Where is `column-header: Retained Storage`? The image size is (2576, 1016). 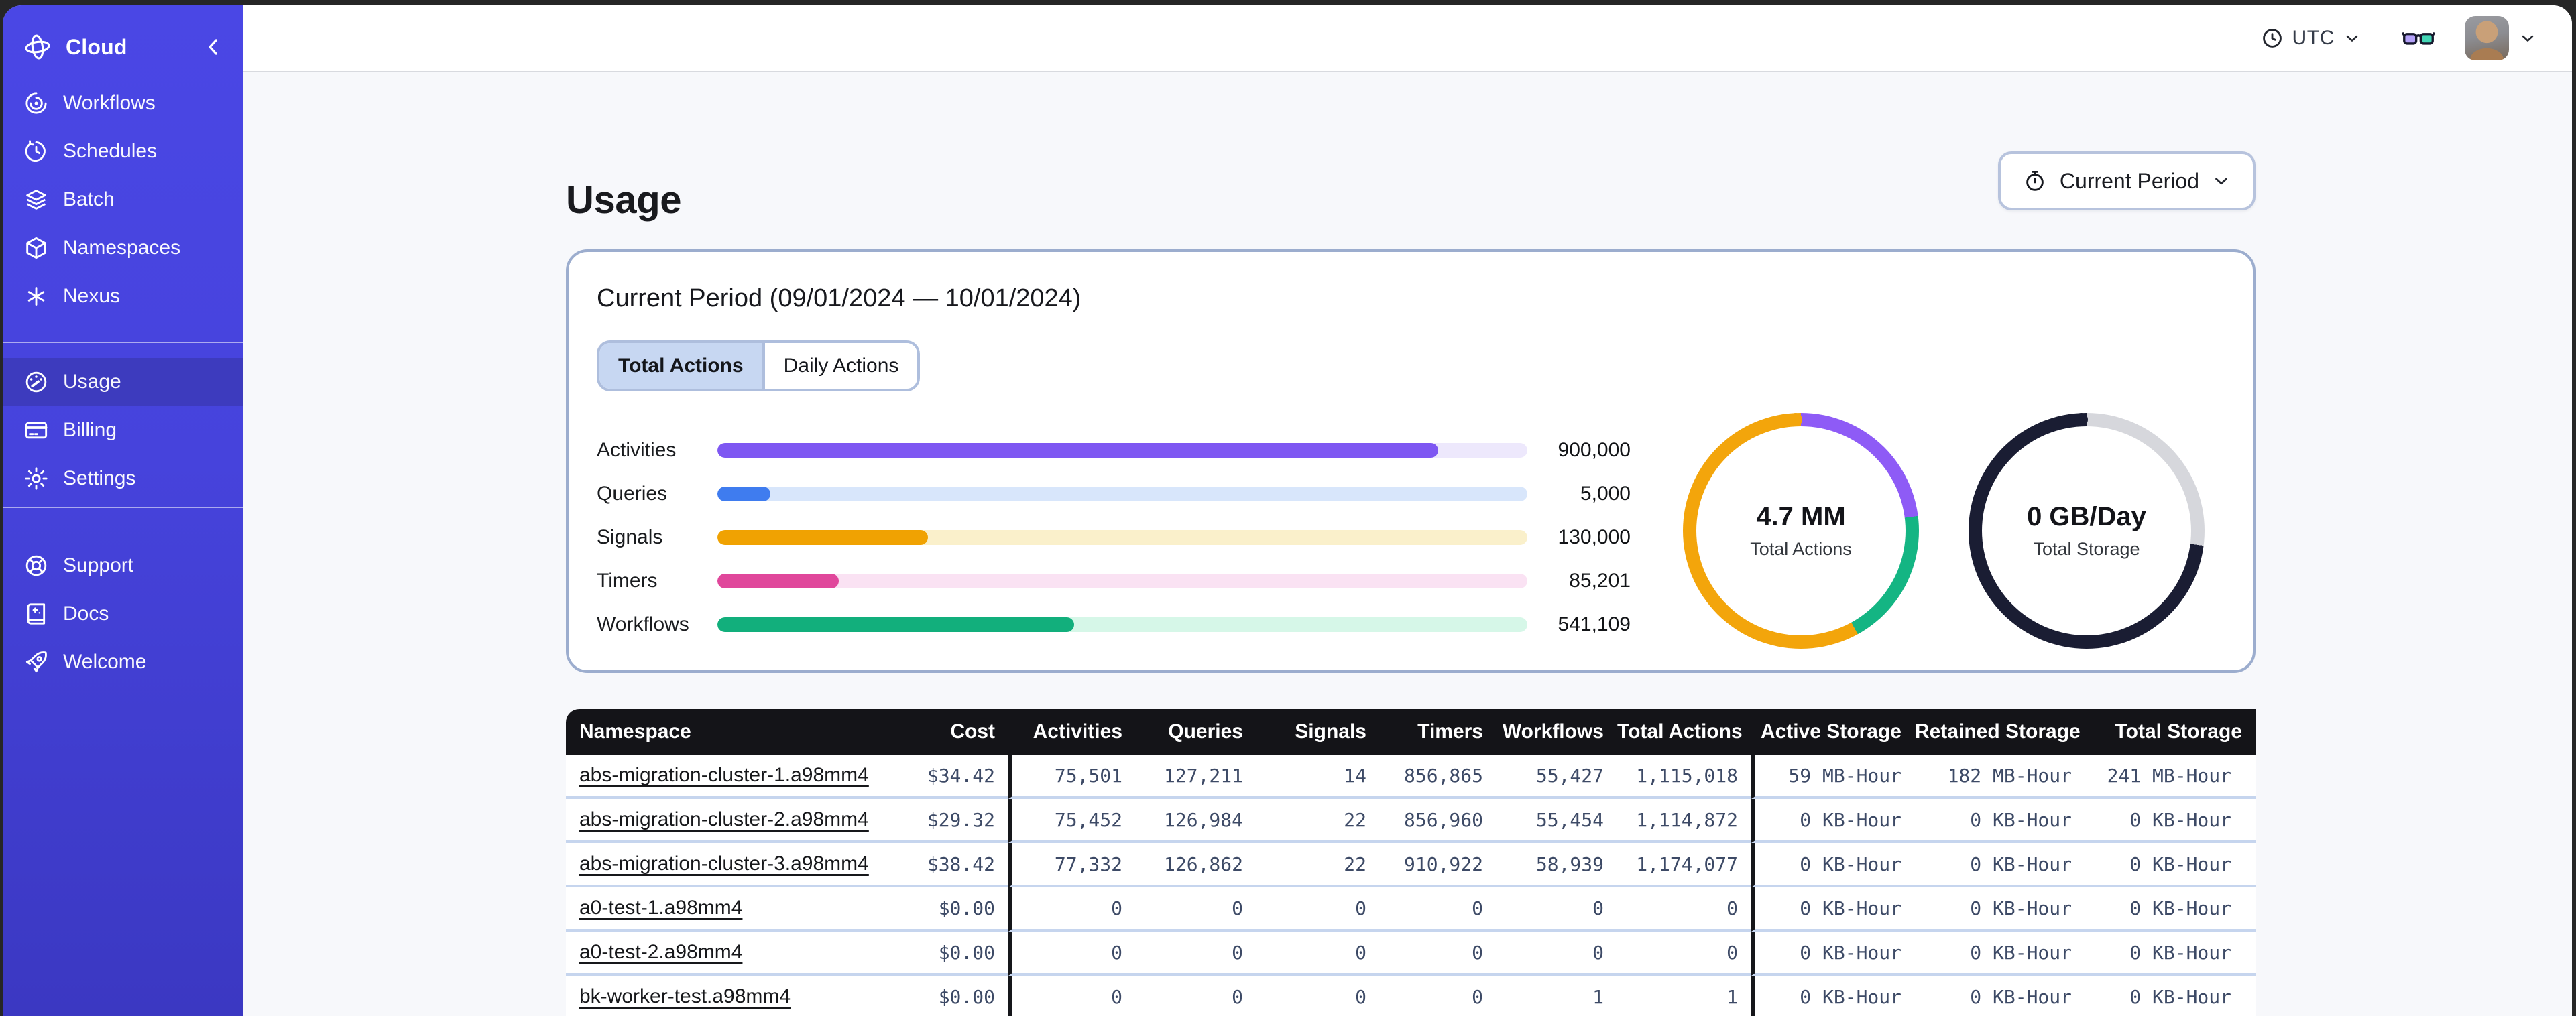 column-header: Retained Storage is located at coordinates (2000, 732).